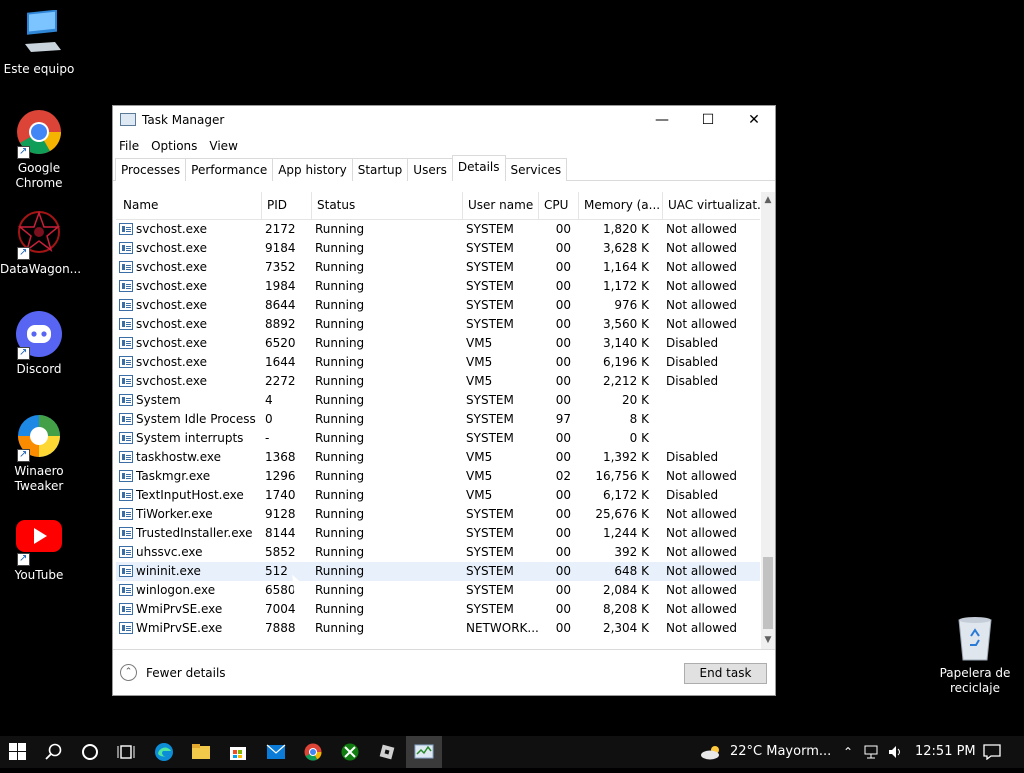 The width and height of the screenshot is (1024, 773). What do you see at coordinates (975, 673) in the screenshot?
I see `desktop-icon-label: Papelera de` at bounding box center [975, 673].